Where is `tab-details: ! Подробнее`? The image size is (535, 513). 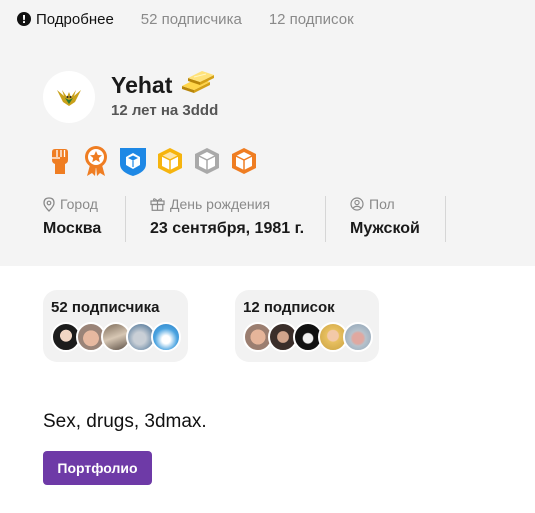 tab-details: ! Подробнее is located at coordinates (65, 19).